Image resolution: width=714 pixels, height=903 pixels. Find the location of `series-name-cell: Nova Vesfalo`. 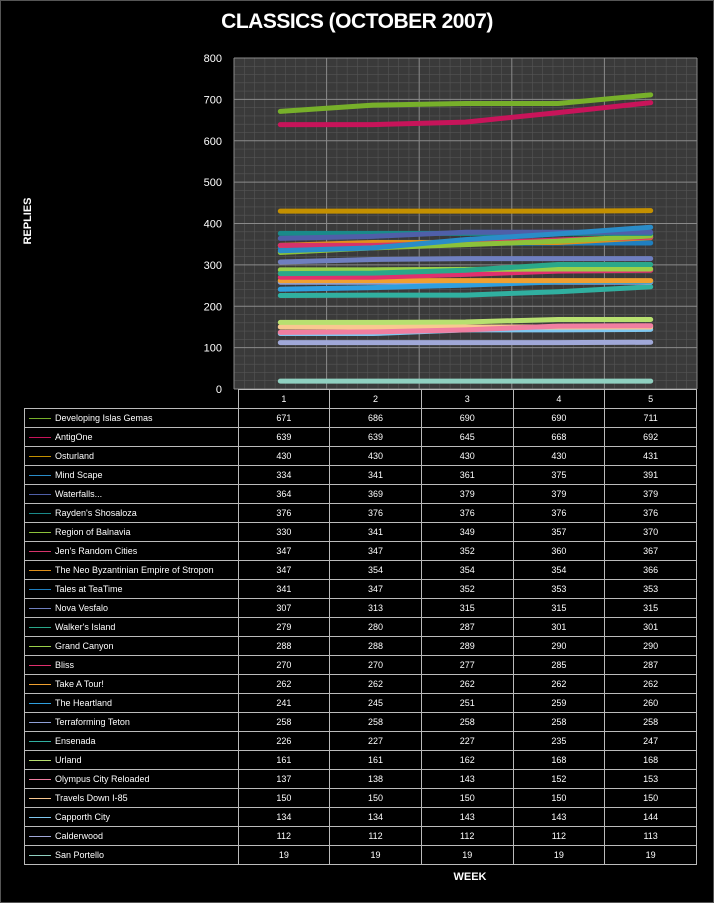

series-name-cell: Nova Vesfalo is located at coordinates (131, 608).